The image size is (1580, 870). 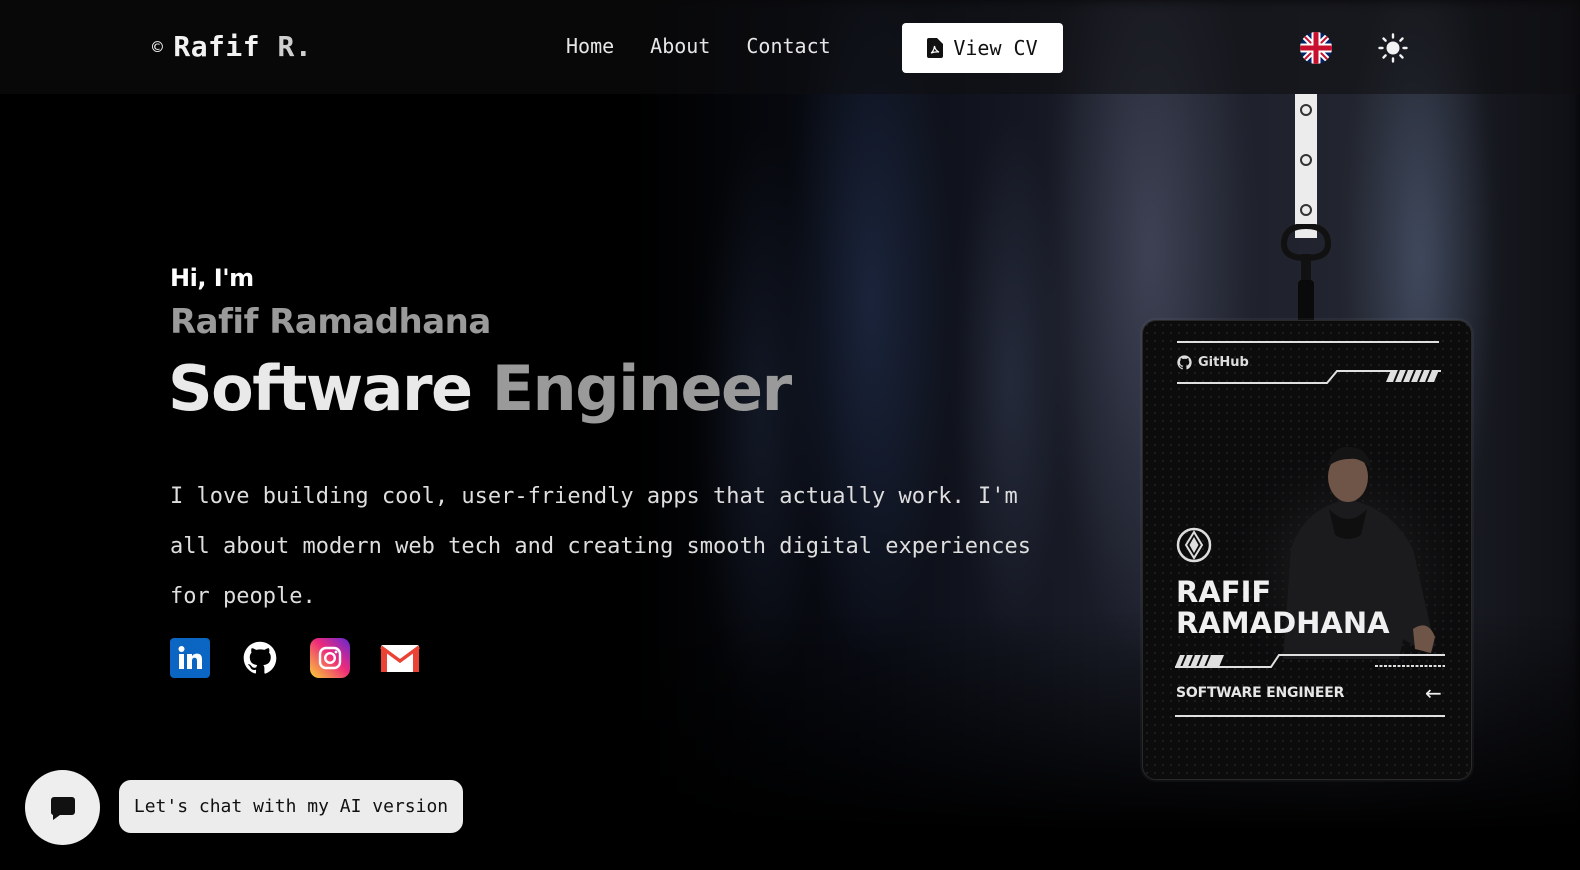 I want to click on main-nav: Home About Contact, so click(x=698, y=46).